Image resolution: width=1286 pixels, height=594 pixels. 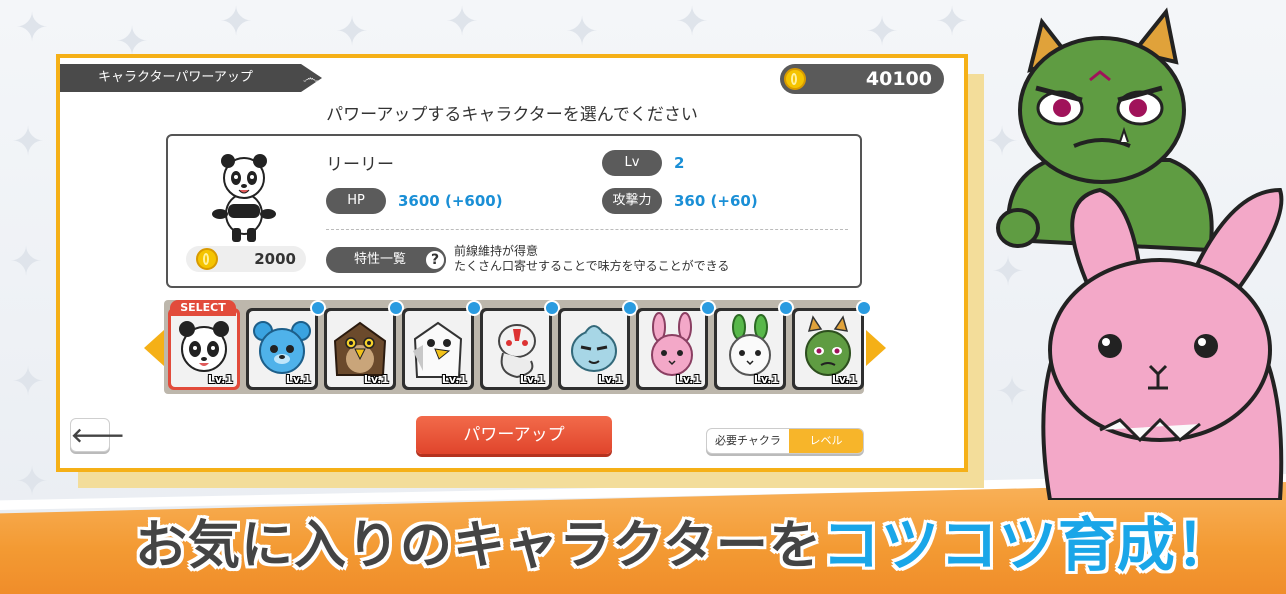 What do you see at coordinates (246, 259) in the screenshot?
I see `power-up-cost: 2000` at bounding box center [246, 259].